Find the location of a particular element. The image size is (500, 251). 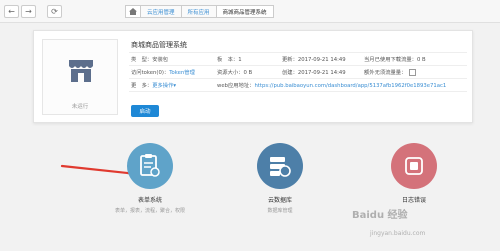

breadcrumb-all-apps: 所有应用 is located at coordinates (199, 11).